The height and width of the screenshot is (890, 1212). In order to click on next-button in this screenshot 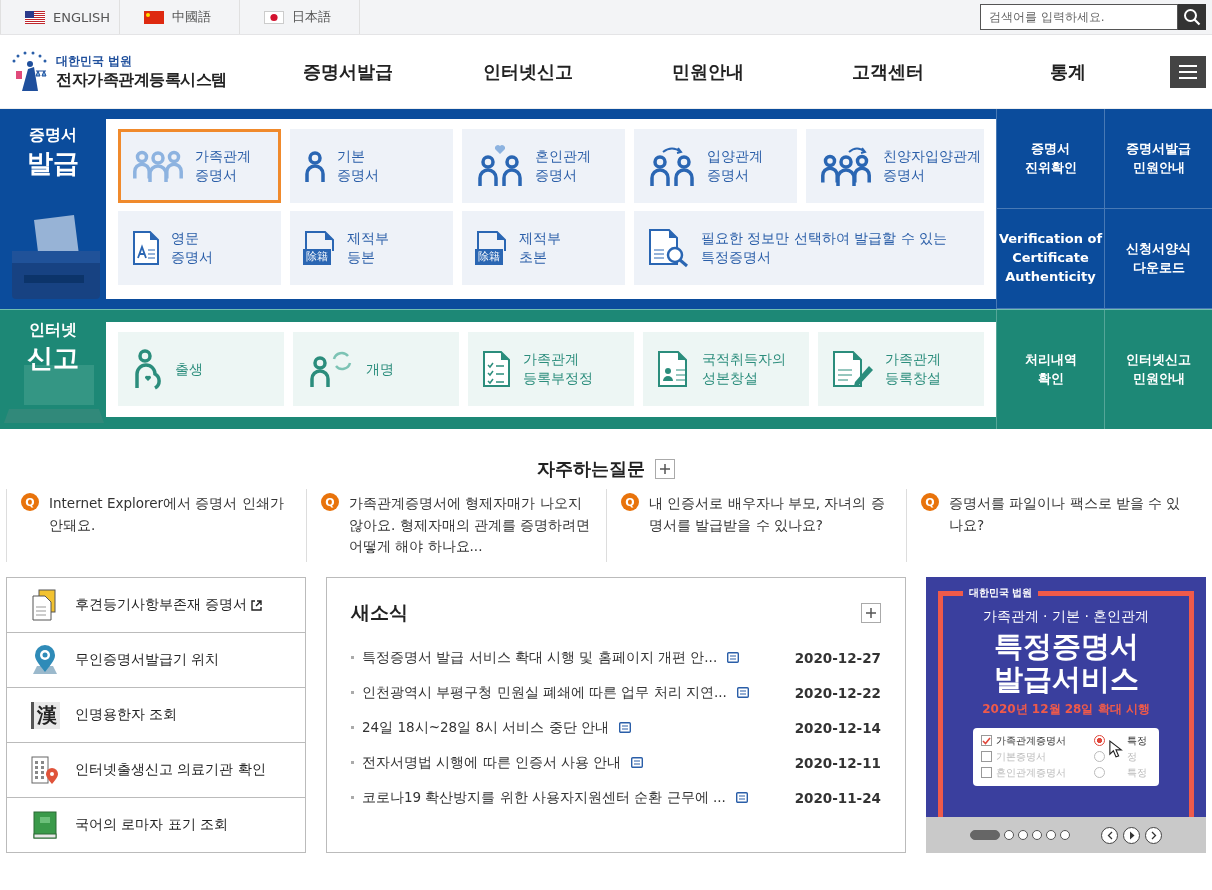, I will do `click(1153, 835)`.